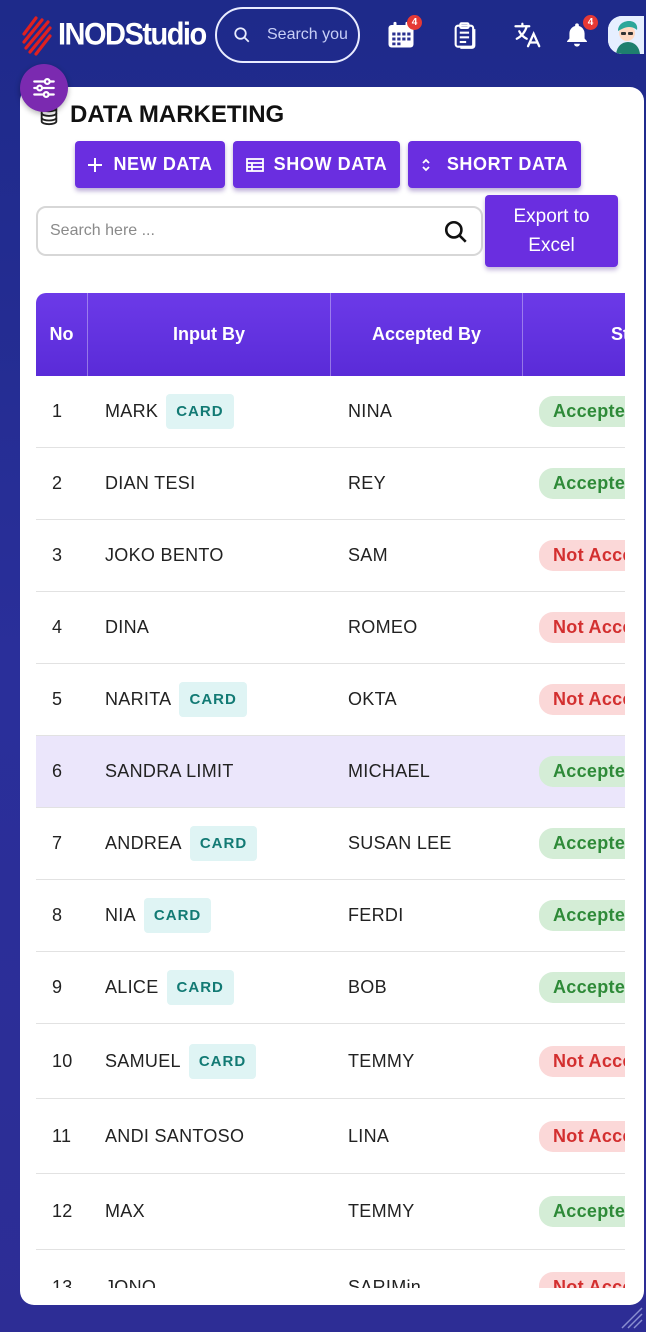 The height and width of the screenshot is (1332, 646). What do you see at coordinates (330, 1269) in the screenshot?
I see `table-row: 13 JONO SARIMin Not Accepted` at bounding box center [330, 1269].